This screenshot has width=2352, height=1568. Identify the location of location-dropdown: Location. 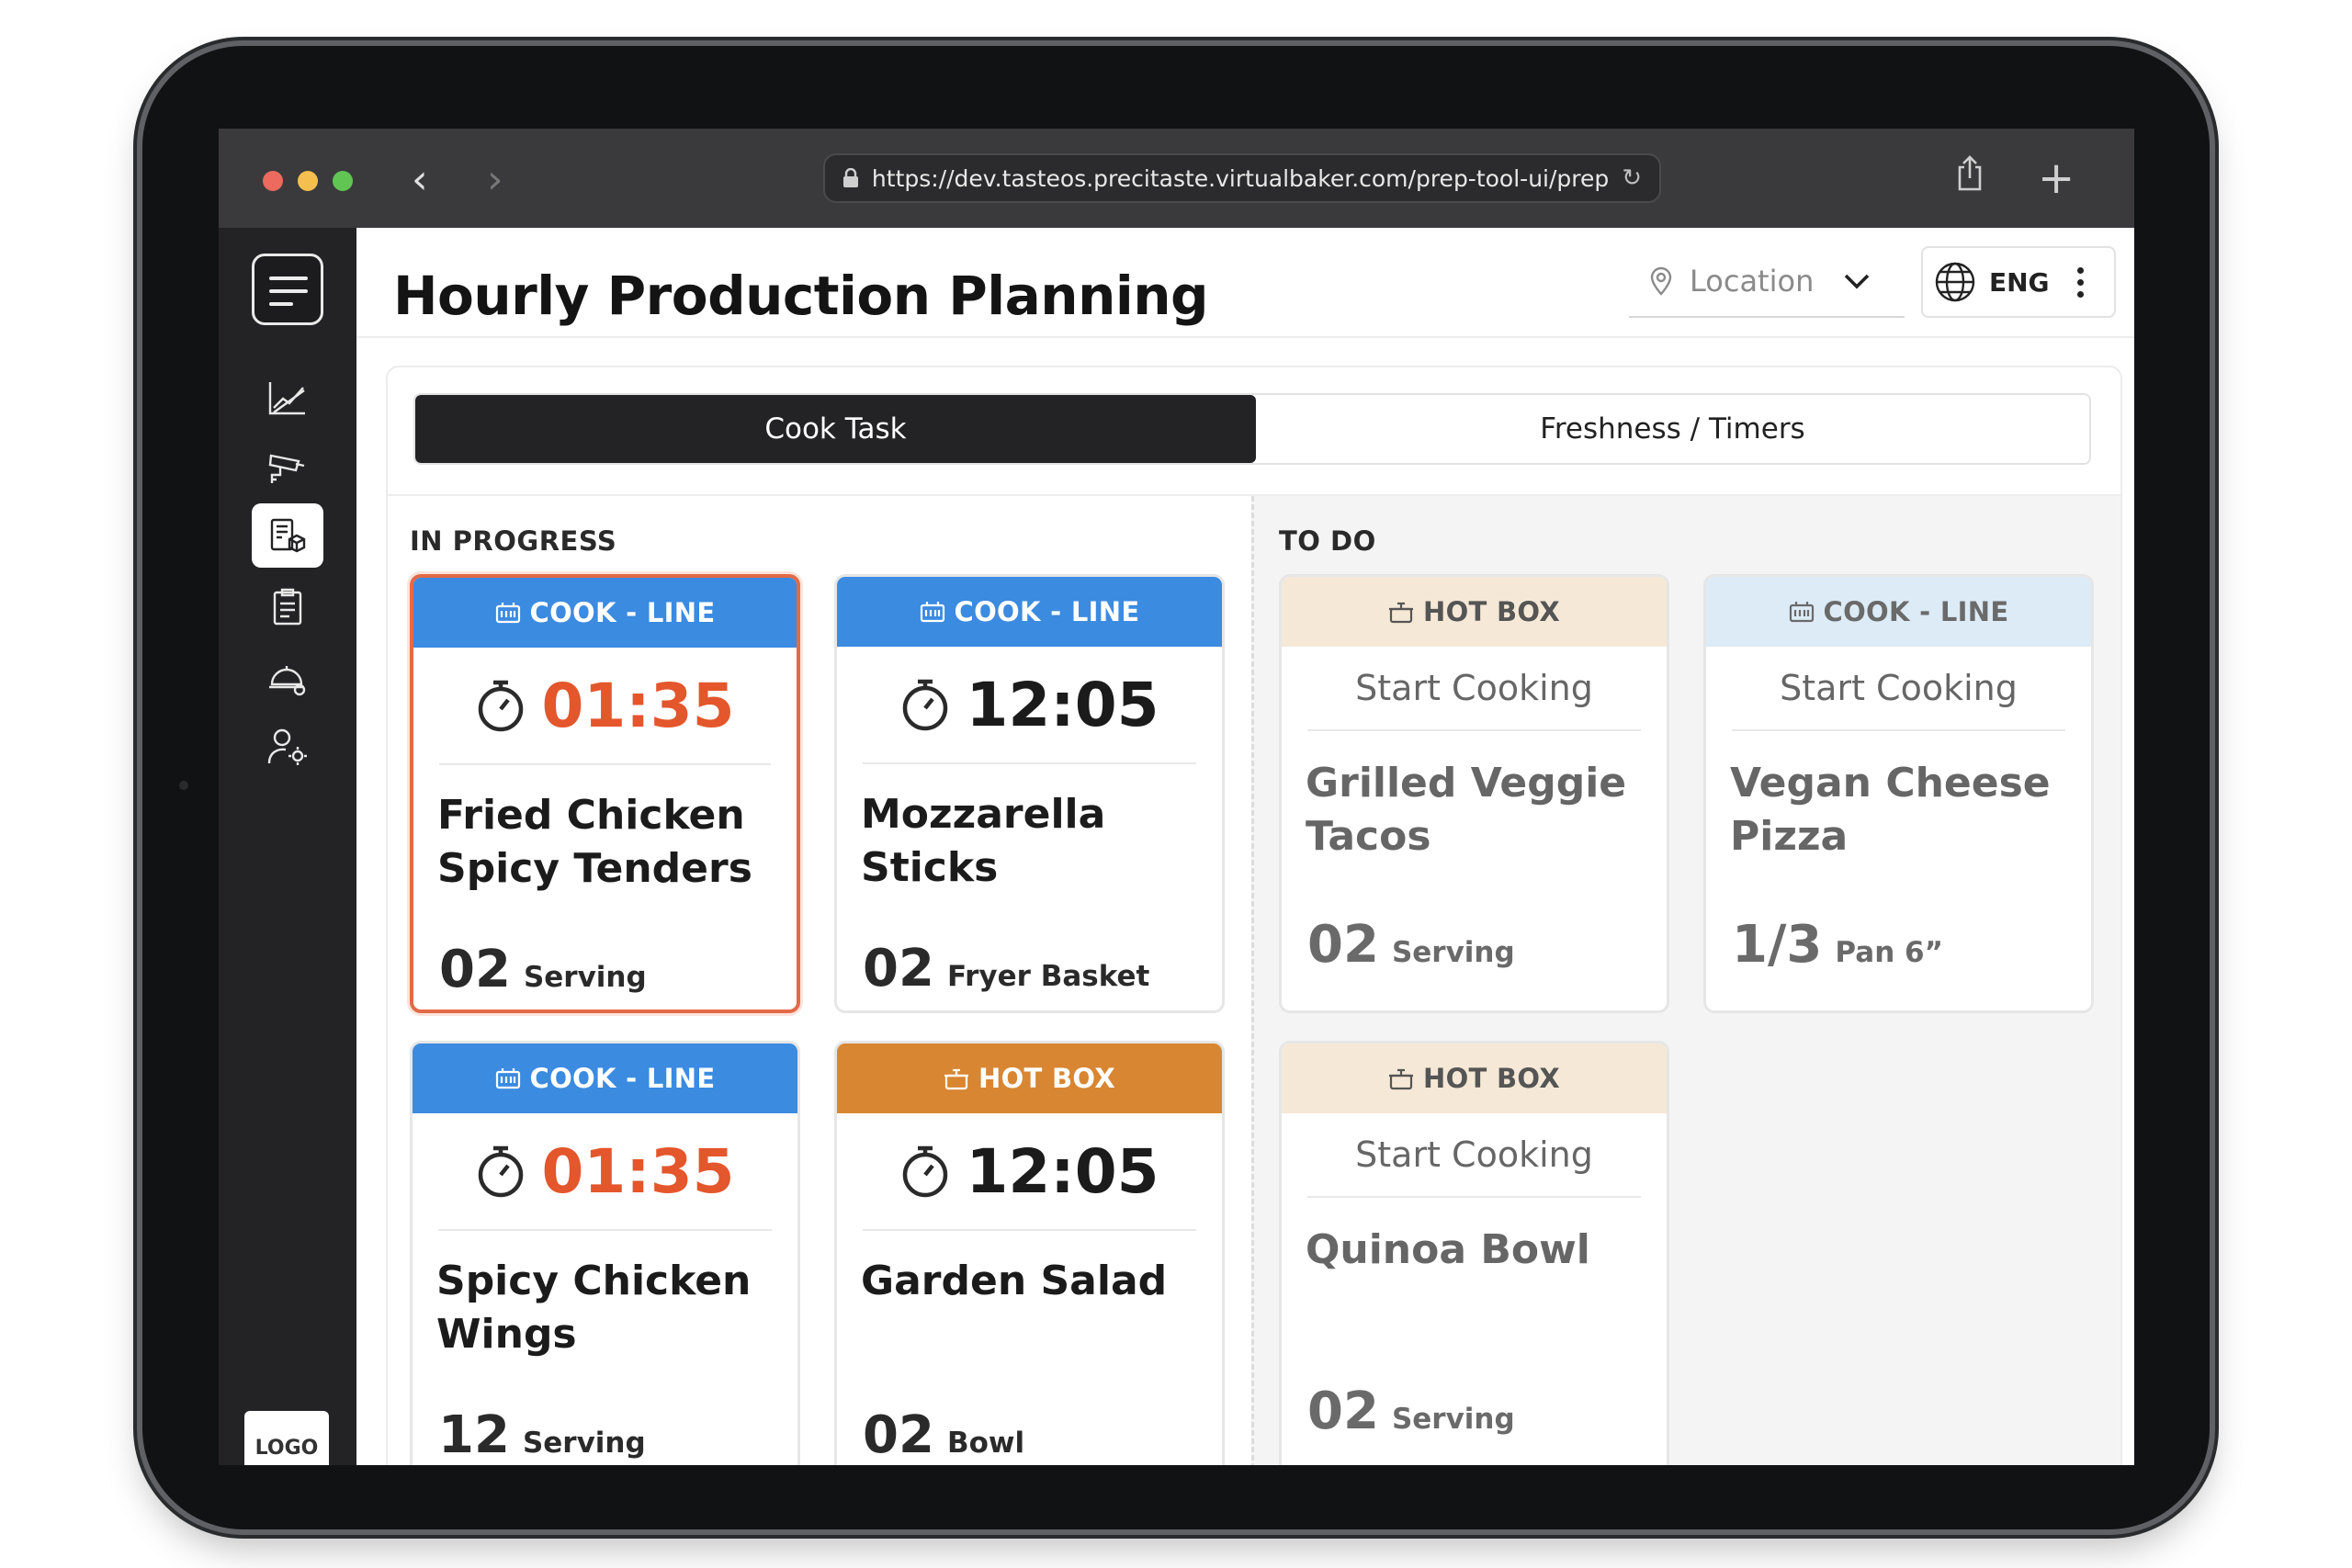
(1767, 282).